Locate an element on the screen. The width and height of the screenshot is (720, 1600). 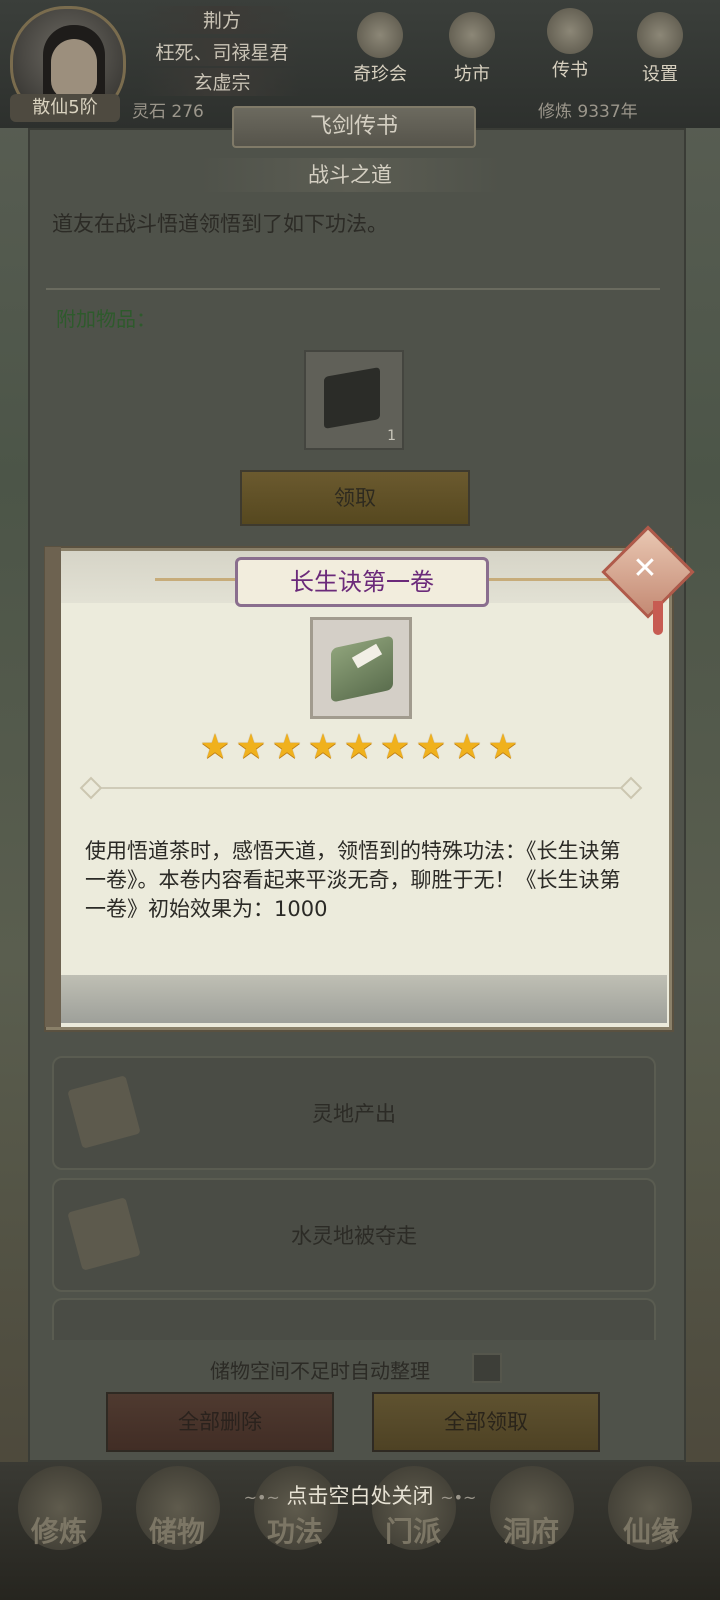
modal-title: 长生诀第一卷 is located at coordinates (362, 582).